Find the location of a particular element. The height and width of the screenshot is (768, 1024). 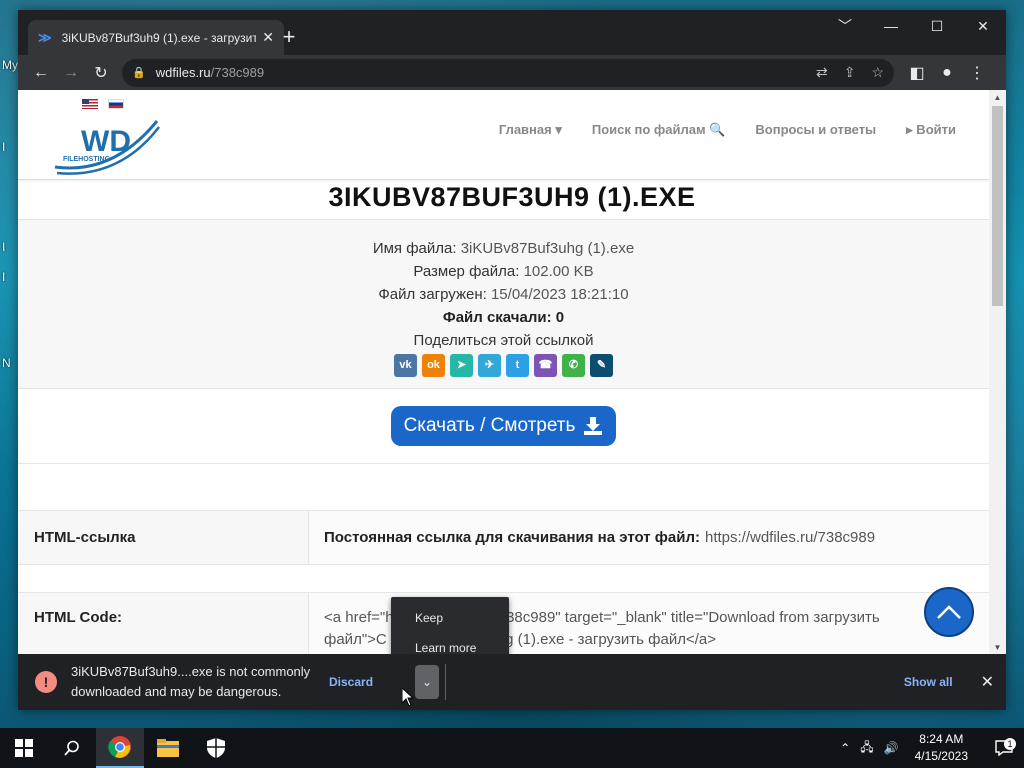

flag-us-icon is located at coordinates (90, 104).